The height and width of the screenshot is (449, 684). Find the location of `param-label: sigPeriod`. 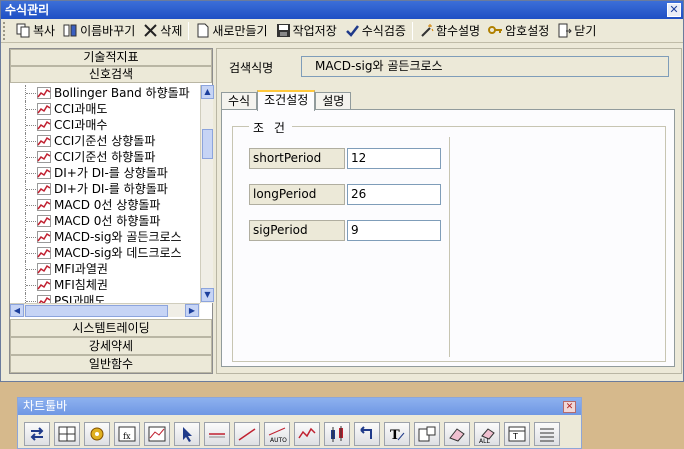

param-label: sigPeriod is located at coordinates (297, 230).